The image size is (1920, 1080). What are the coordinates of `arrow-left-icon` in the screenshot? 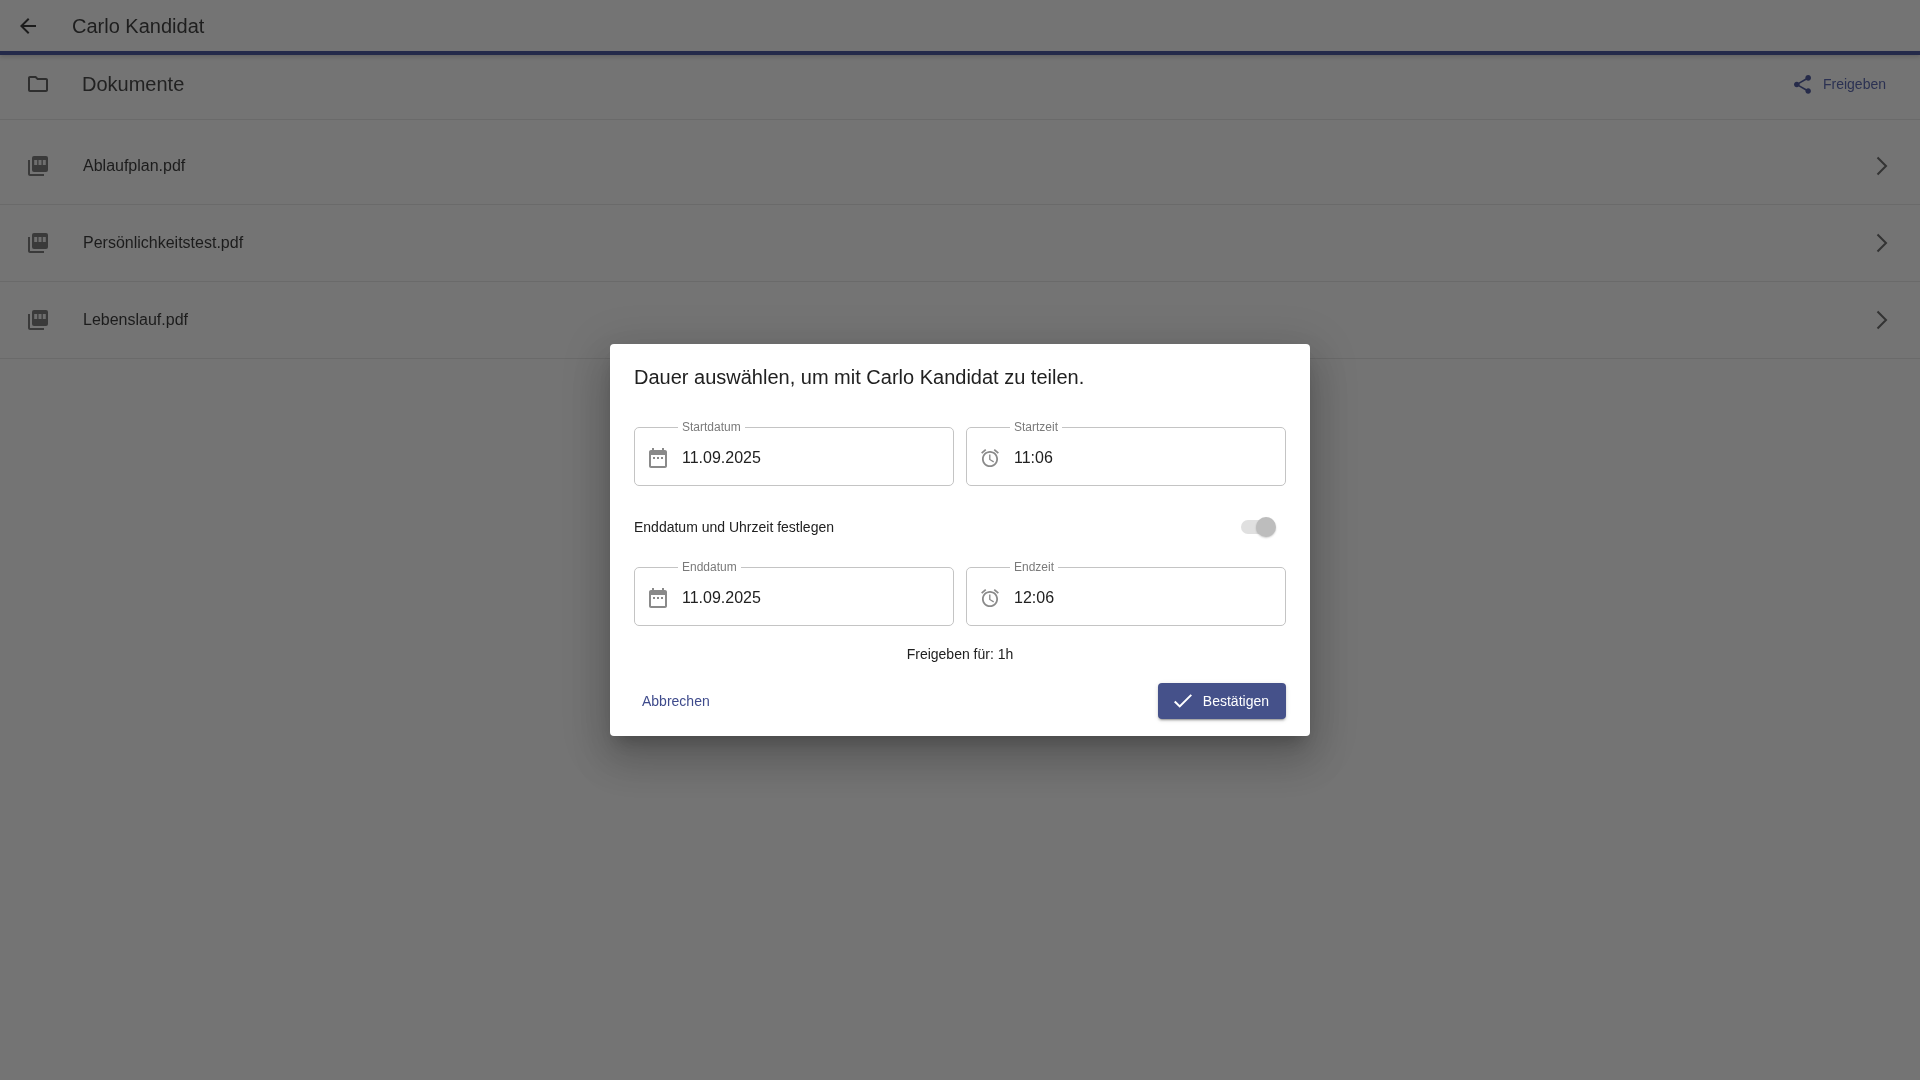 It's located at (28, 25).